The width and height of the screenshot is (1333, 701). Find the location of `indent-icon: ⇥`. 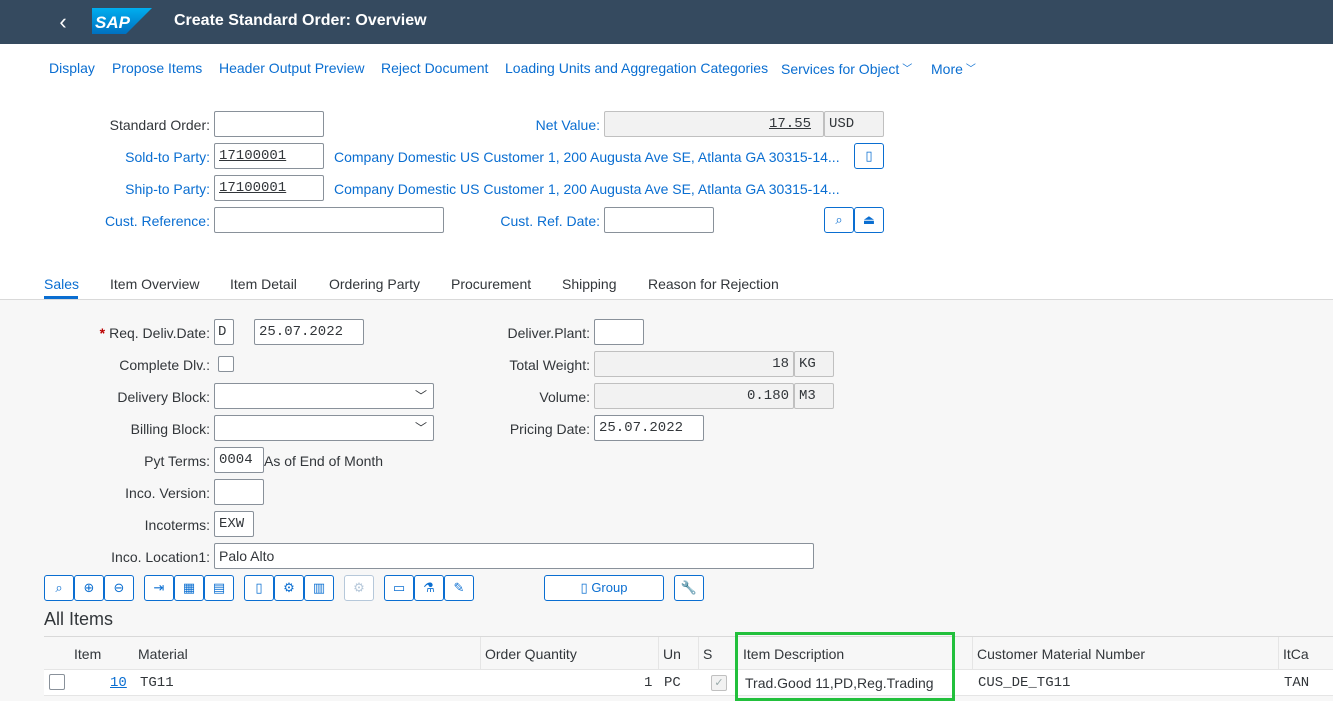

indent-icon: ⇥ is located at coordinates (159, 587).